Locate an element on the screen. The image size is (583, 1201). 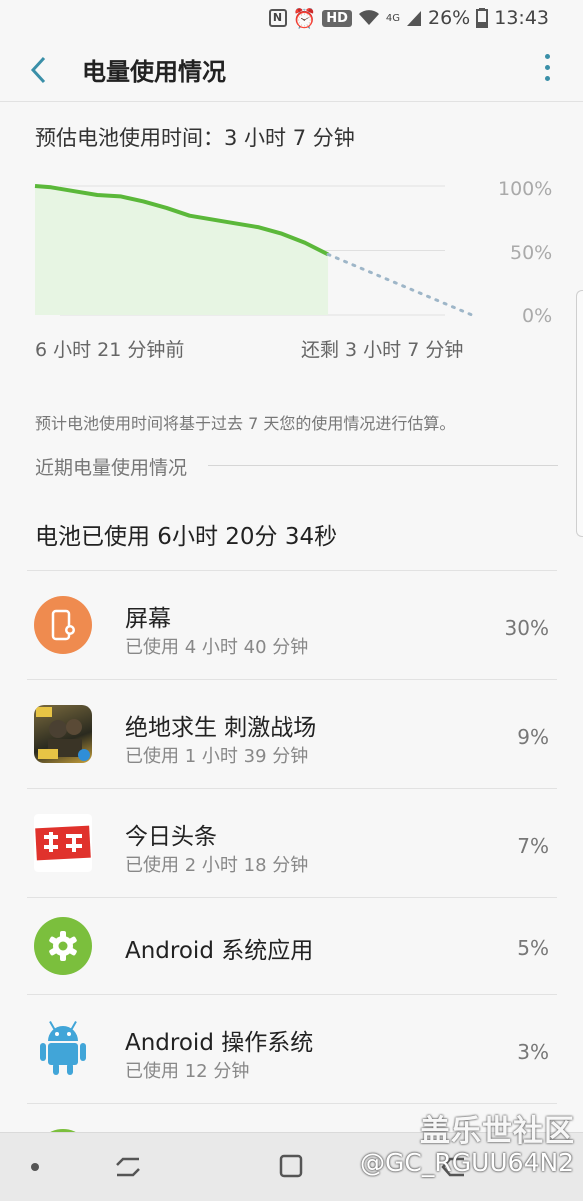
nav-dot-icon is located at coordinates (35, 1167).